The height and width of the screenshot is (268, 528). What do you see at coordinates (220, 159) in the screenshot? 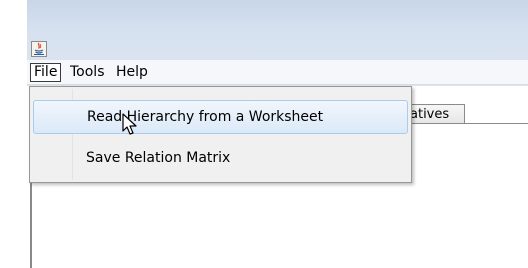
I see `menu-item-save-relation-matrix: Save Relation Matrix` at bounding box center [220, 159].